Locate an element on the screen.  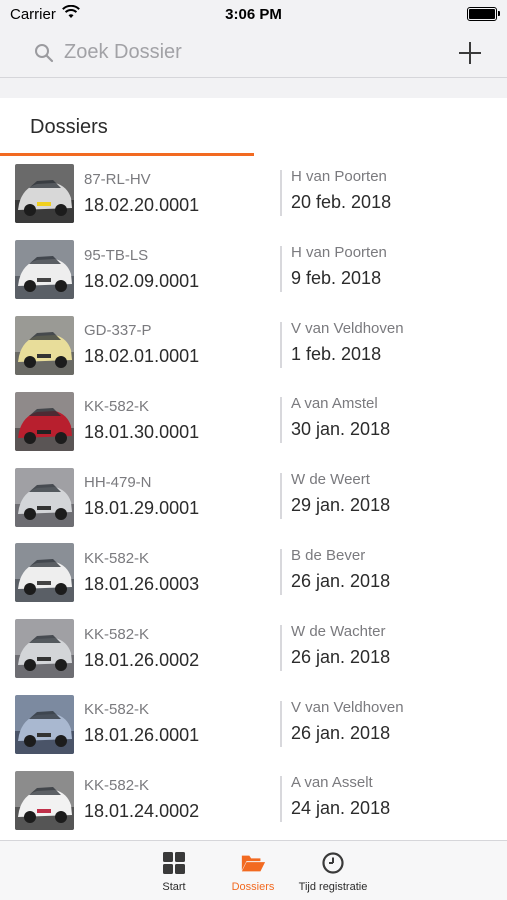
dossier-info: 95-TB-LS 18.02.09.0001 is located at coordinates (174, 270).